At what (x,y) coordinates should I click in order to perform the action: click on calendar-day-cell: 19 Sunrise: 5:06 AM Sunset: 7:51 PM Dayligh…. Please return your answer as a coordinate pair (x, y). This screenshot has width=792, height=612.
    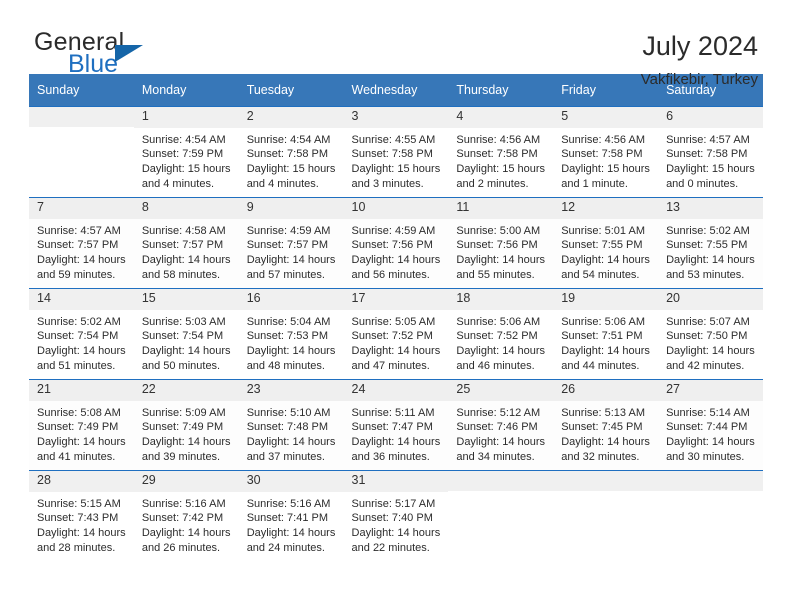
    Looking at the image, I should click on (606, 334).